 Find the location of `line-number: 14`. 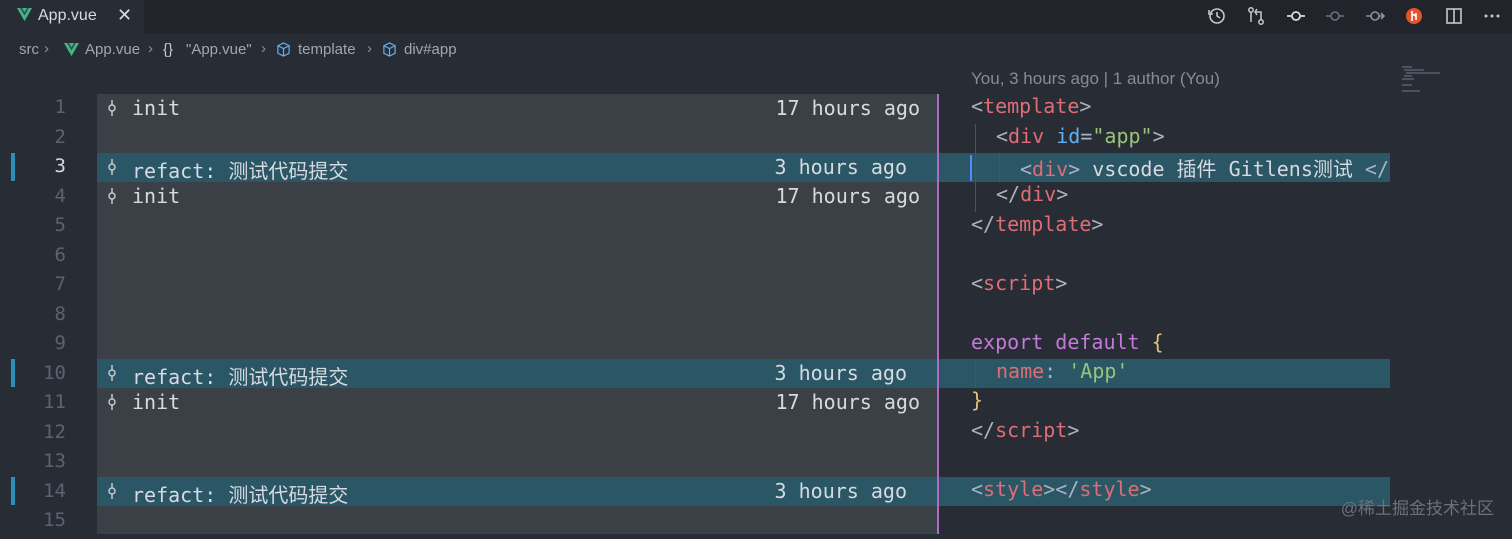

line-number: 14 is located at coordinates (54, 491).